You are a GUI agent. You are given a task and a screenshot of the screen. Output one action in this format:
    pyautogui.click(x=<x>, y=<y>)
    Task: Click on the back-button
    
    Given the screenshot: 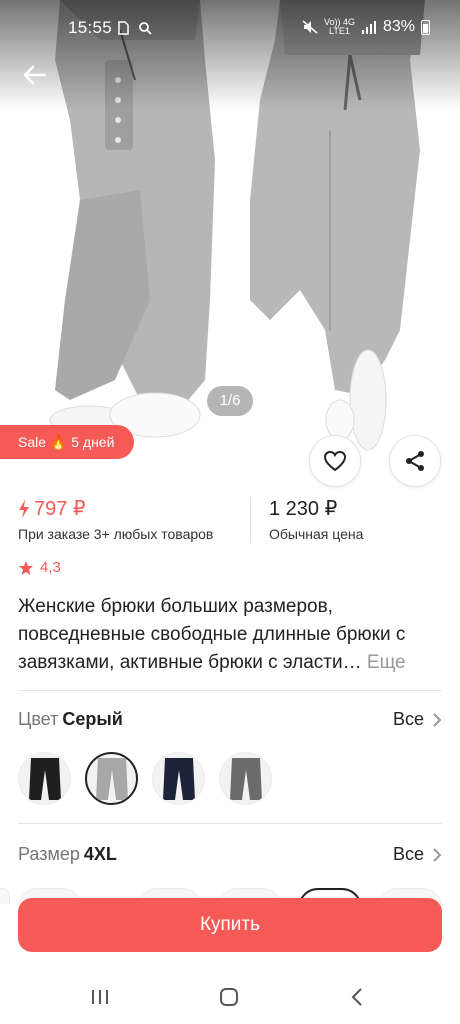 What is the action you would take?
    pyautogui.click(x=35, y=75)
    